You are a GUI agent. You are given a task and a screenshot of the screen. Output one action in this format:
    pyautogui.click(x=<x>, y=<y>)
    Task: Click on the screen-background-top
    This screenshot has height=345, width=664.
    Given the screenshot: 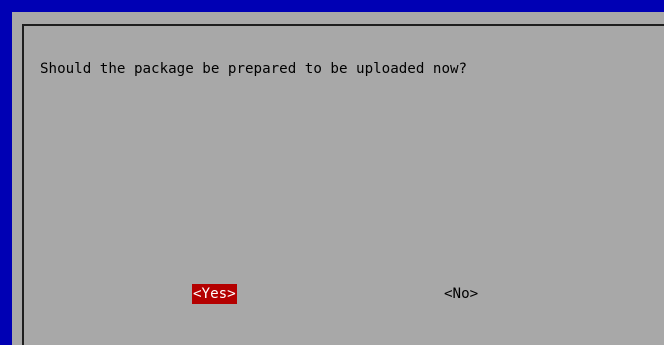 What is the action you would take?
    pyautogui.click(x=332, y=6)
    